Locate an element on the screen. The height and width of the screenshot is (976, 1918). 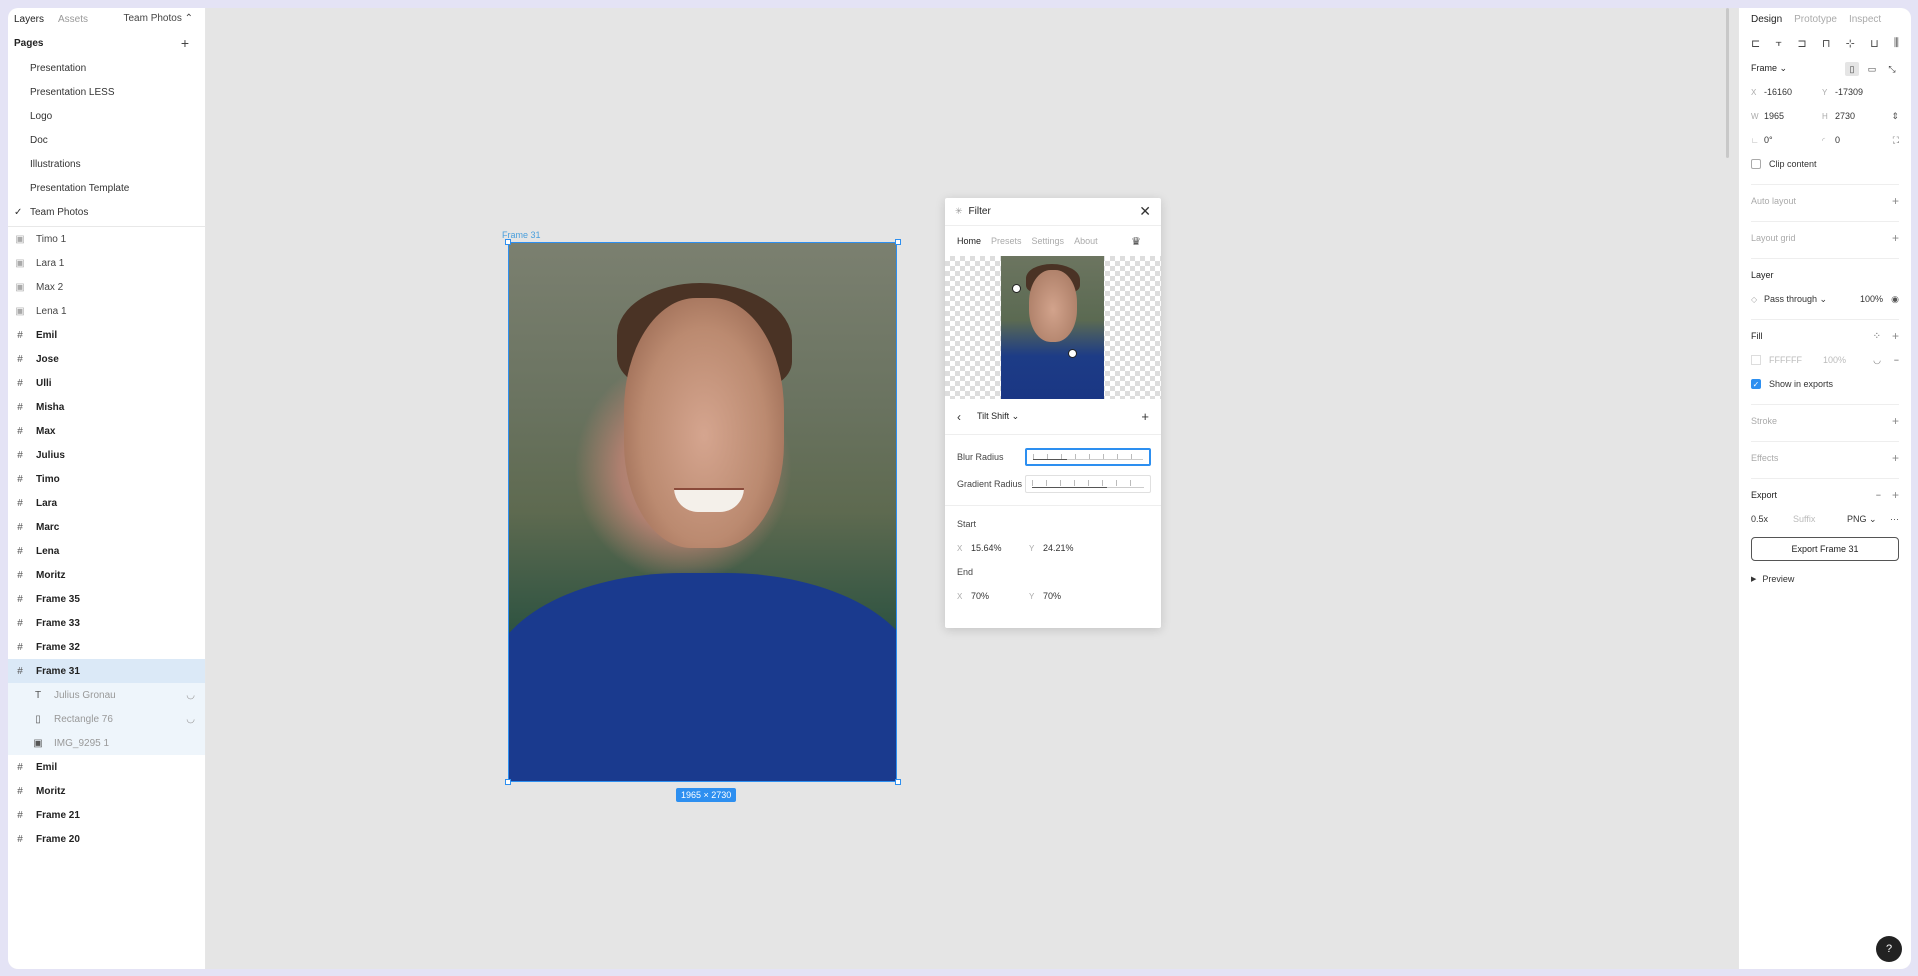
gradient-radius-slider is located at coordinates (1088, 483).